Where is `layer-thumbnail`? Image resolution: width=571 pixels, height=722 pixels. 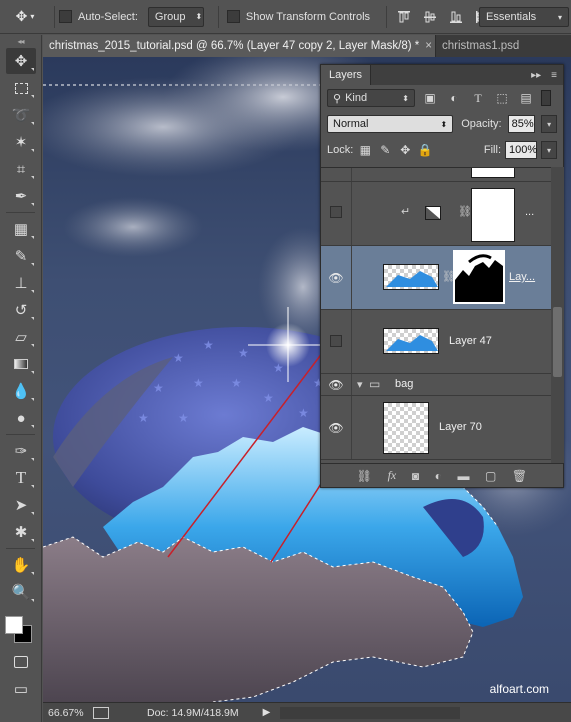 layer-thumbnail is located at coordinates (406, 428).